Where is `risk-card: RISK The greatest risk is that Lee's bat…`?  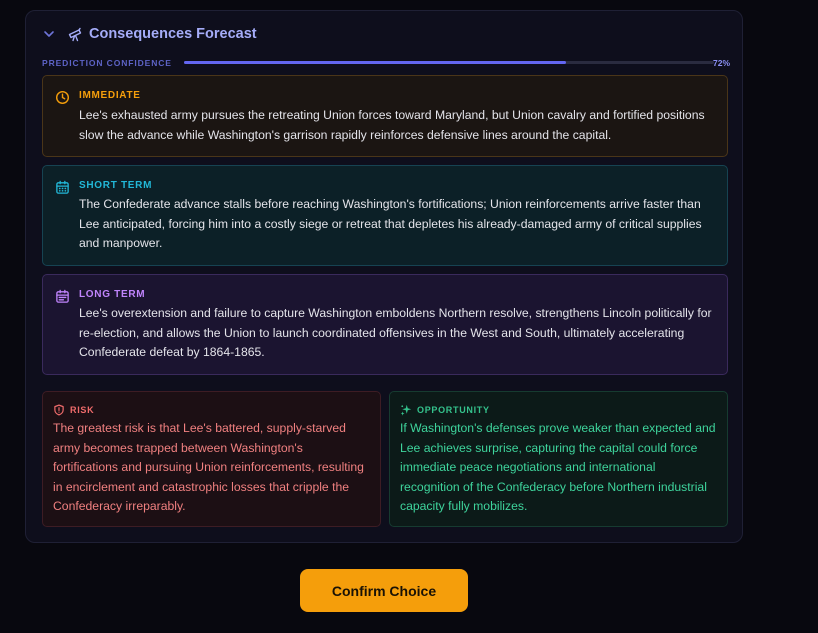
risk-card: RISK The greatest risk is that Lee's bat… is located at coordinates (211, 459).